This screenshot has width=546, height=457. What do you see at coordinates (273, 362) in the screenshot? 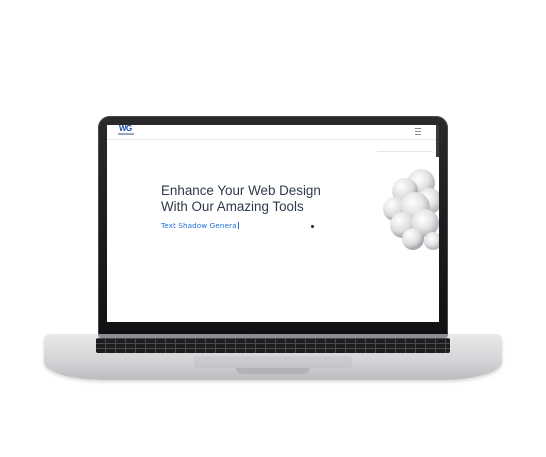
I see `trackpad` at bounding box center [273, 362].